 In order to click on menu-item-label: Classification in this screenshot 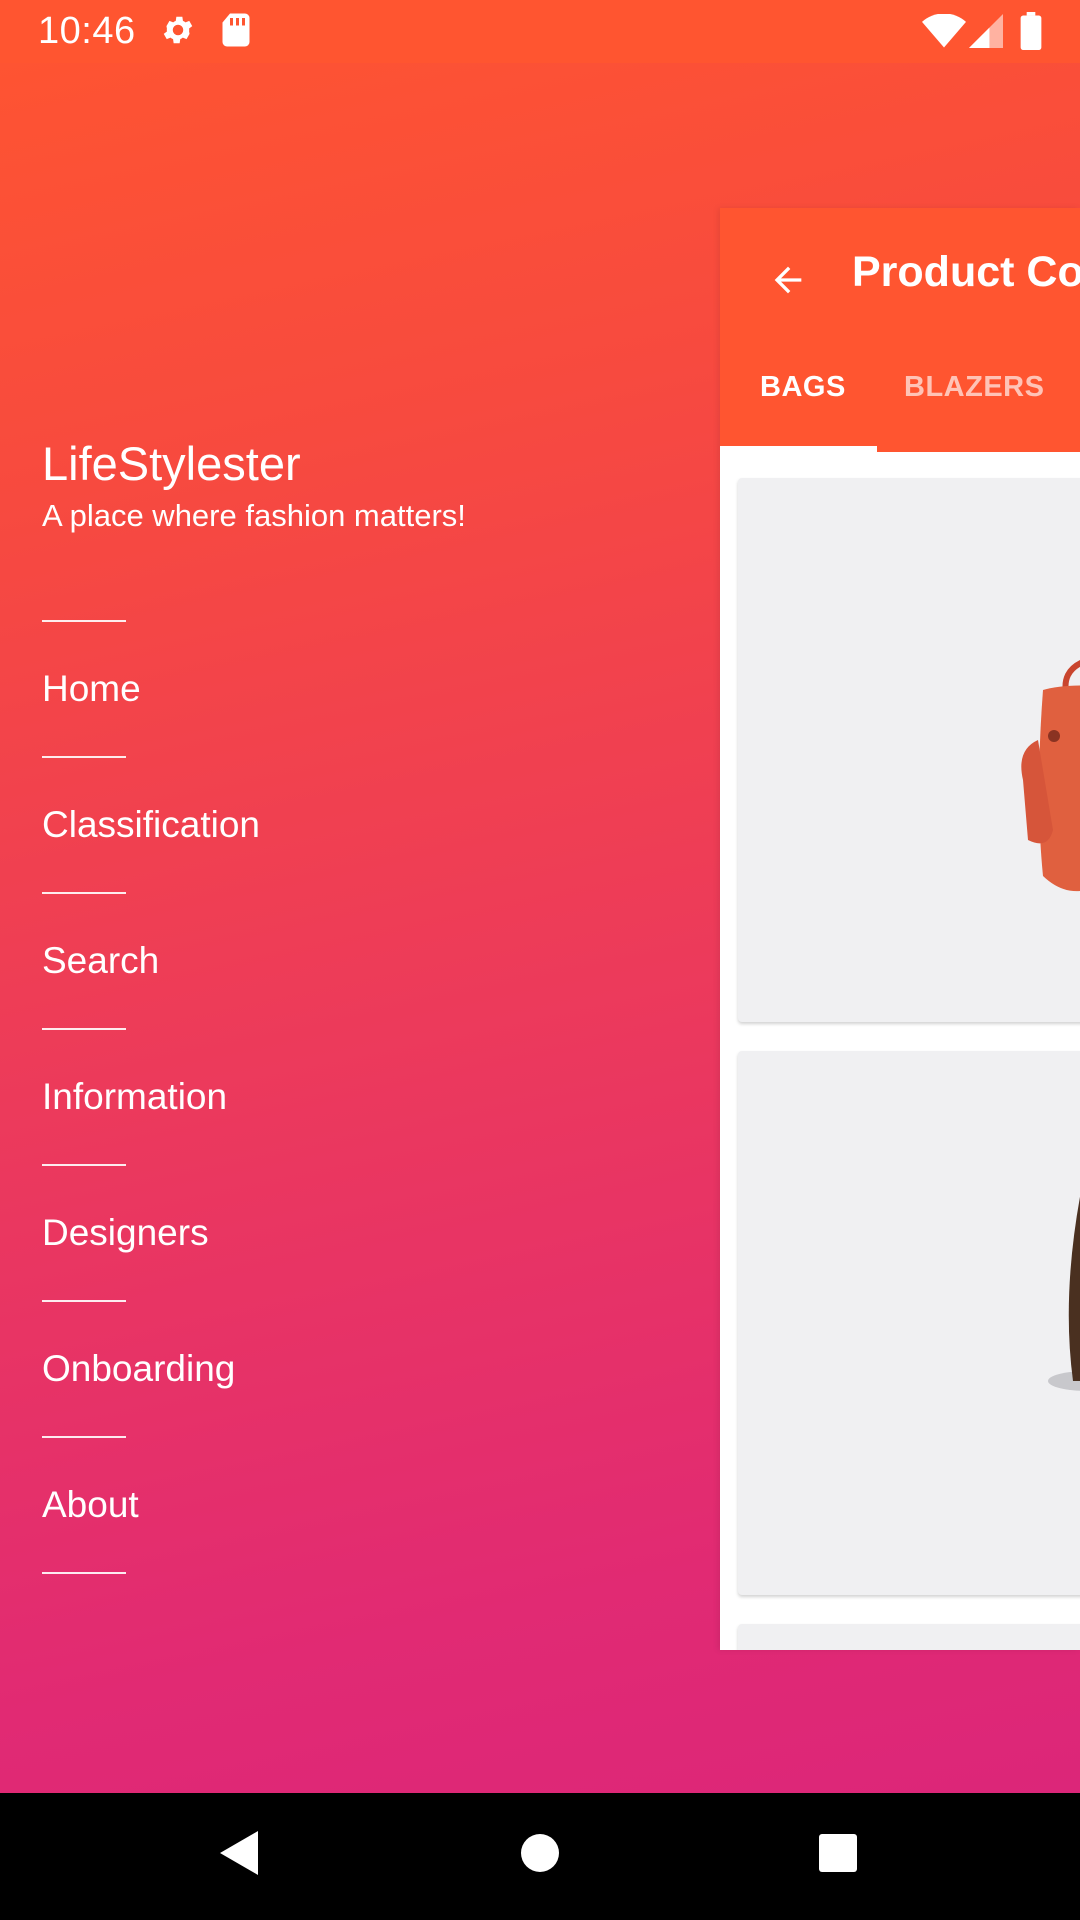, I will do `click(151, 824)`.